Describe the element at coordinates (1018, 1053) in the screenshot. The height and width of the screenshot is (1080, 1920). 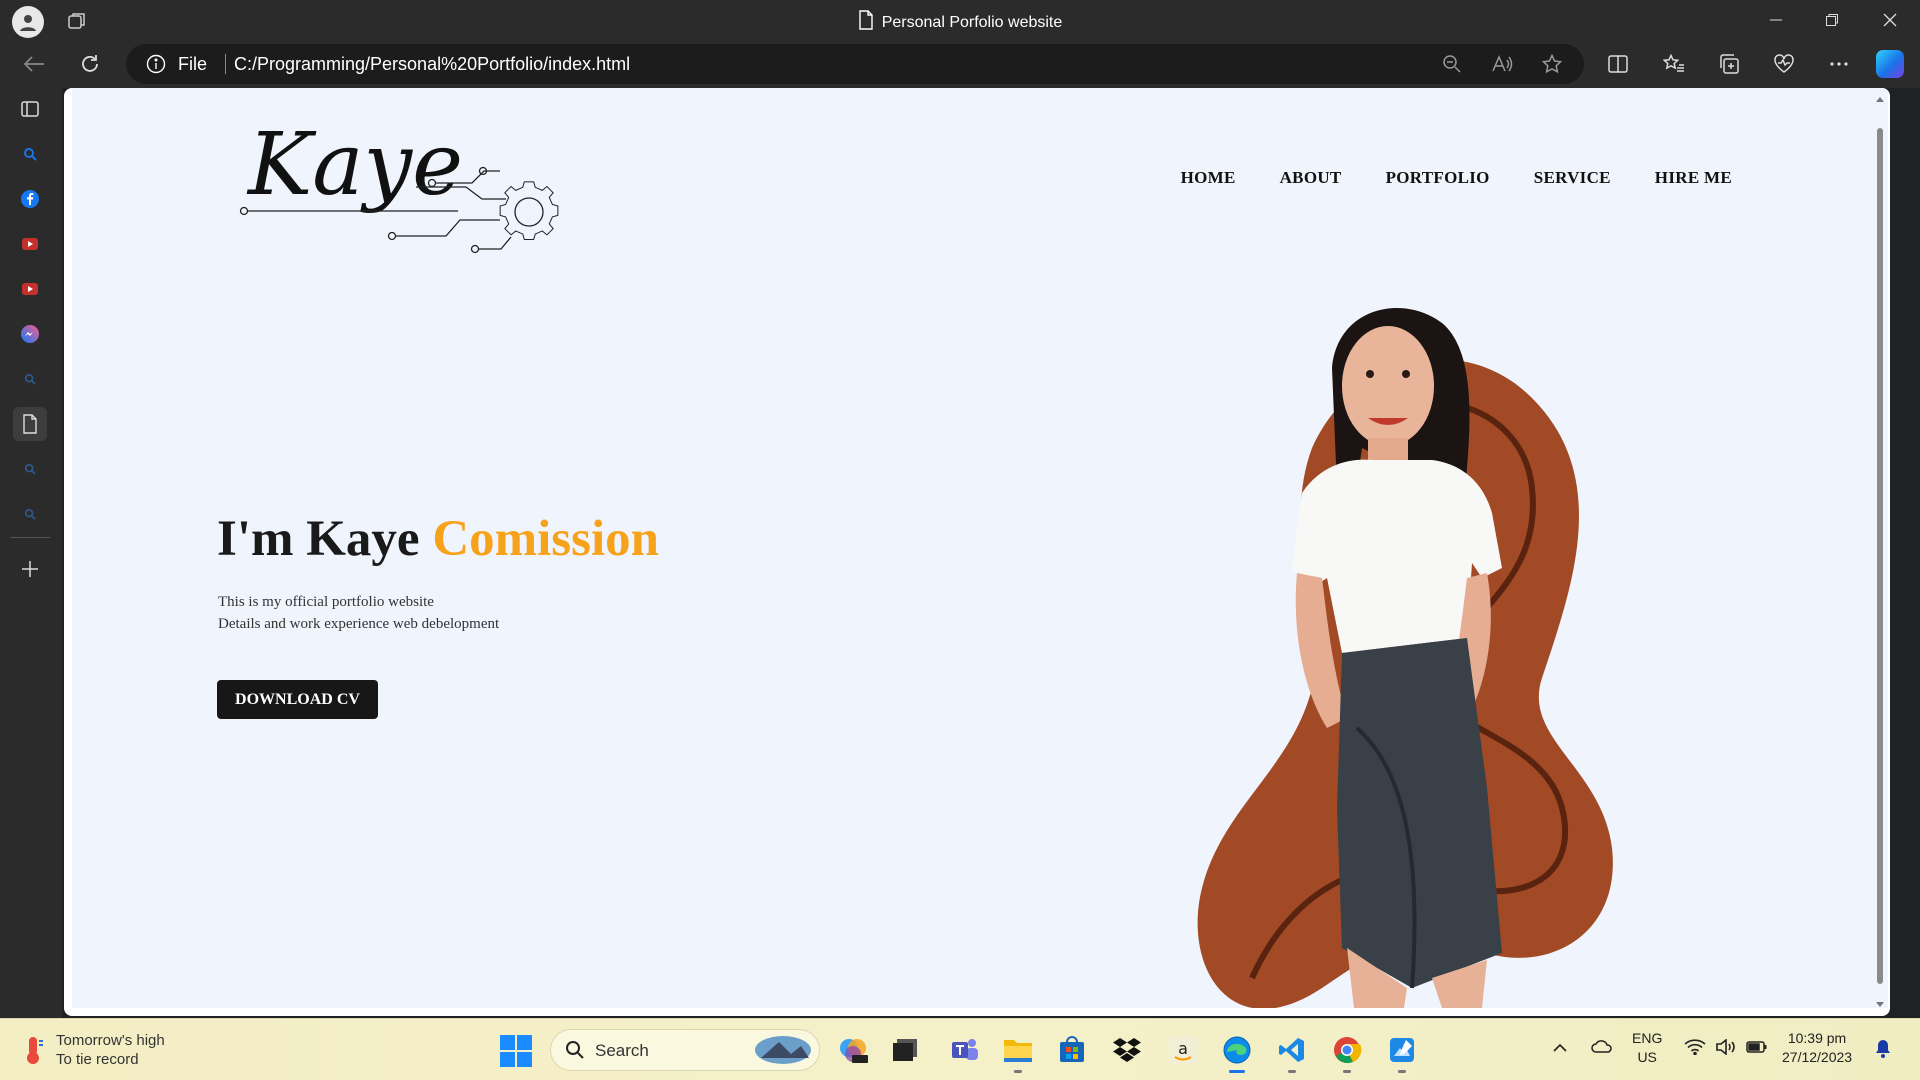
I see `file-explorer-icon` at that location.